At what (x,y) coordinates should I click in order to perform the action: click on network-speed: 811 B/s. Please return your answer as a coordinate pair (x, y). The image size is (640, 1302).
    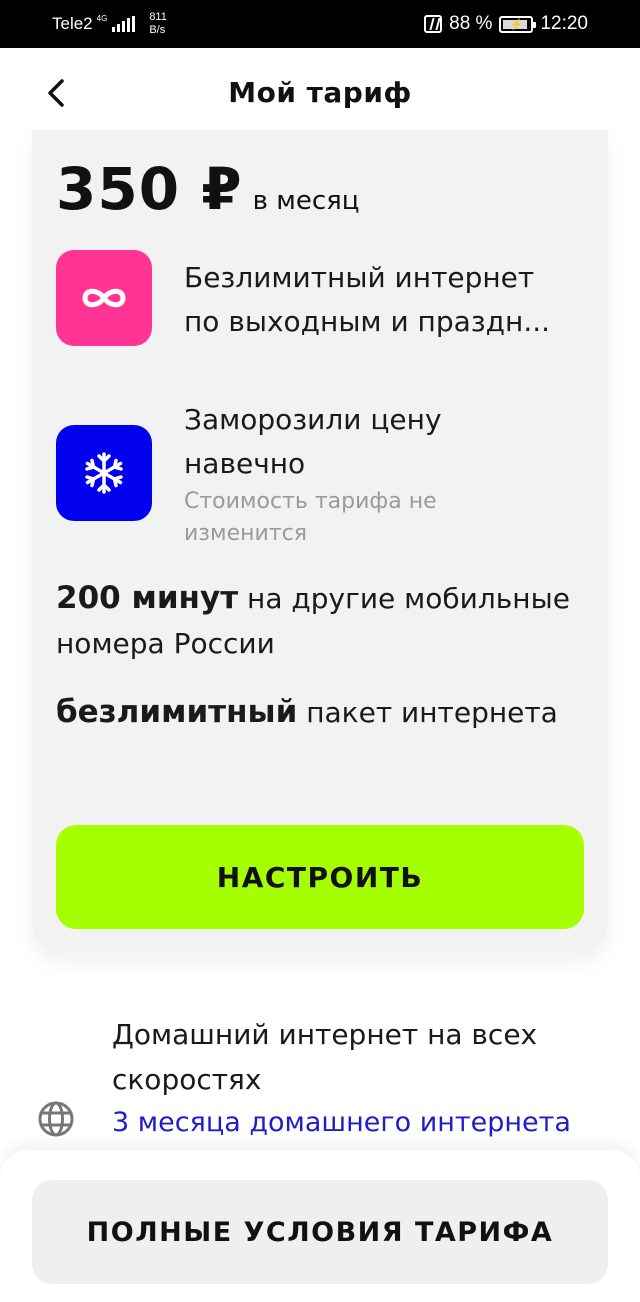
    Looking at the image, I should click on (158, 24).